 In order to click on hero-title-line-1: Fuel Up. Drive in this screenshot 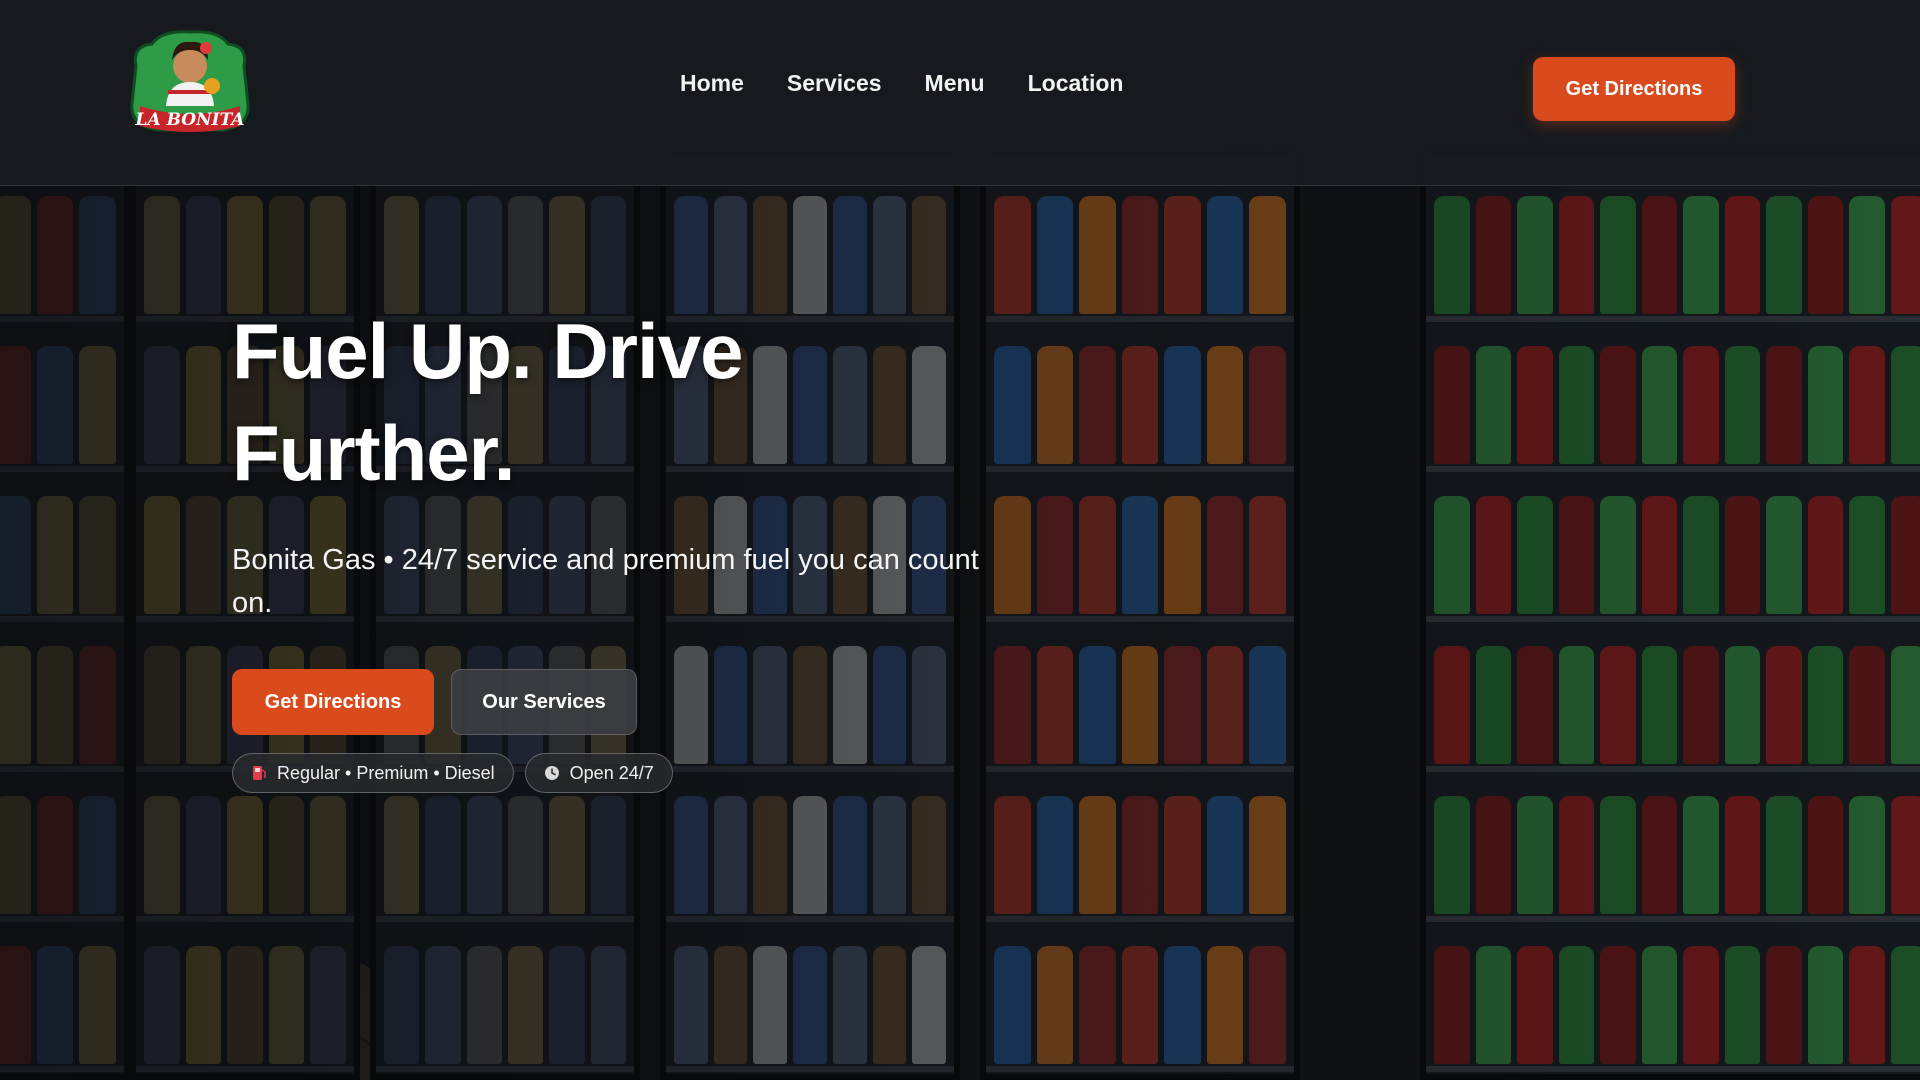, I will do `click(487, 351)`.